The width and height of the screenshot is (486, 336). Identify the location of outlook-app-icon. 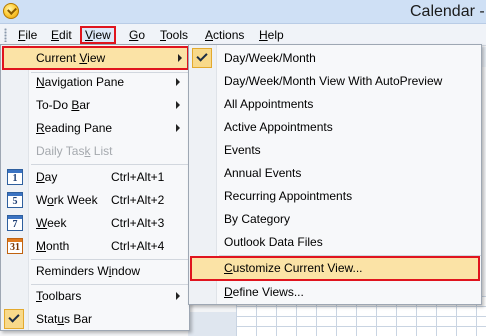
(11, 11).